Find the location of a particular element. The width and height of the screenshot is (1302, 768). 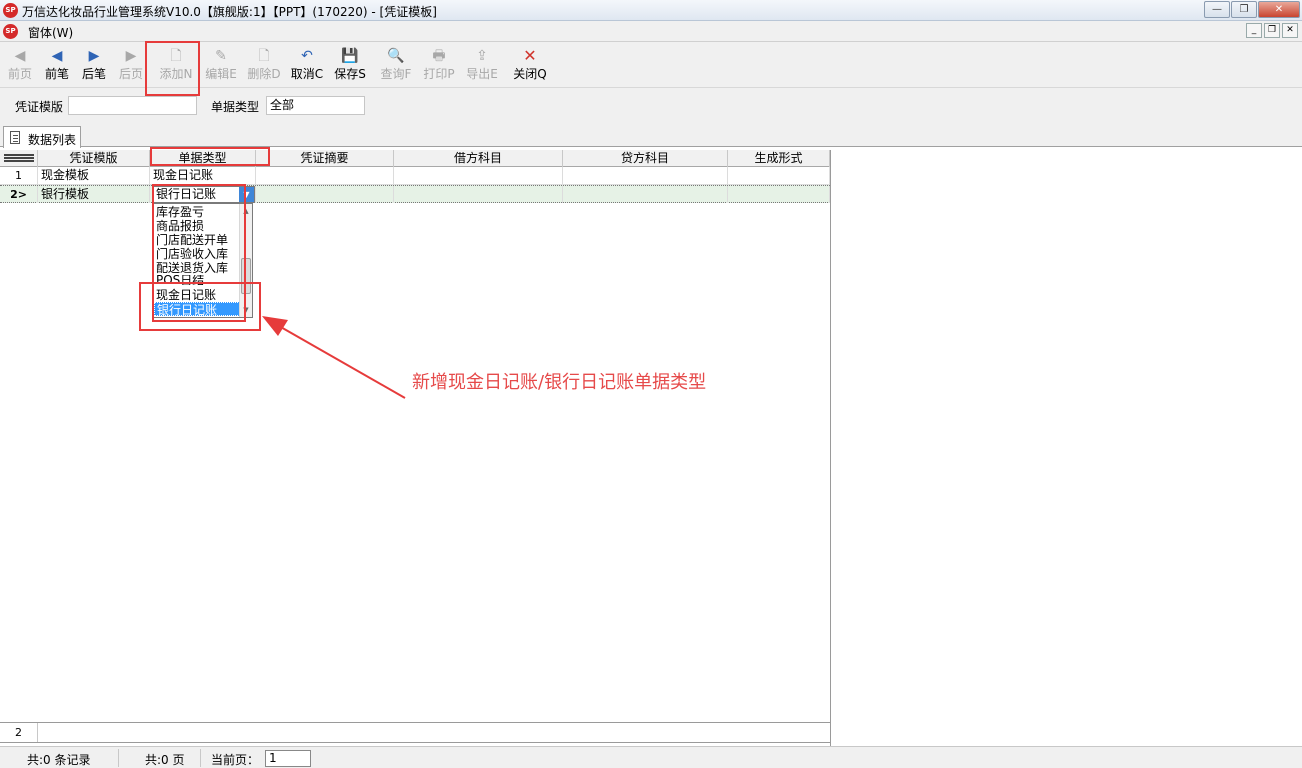

first-page-button: ◀ 前页 is located at coordinates (20, 66).